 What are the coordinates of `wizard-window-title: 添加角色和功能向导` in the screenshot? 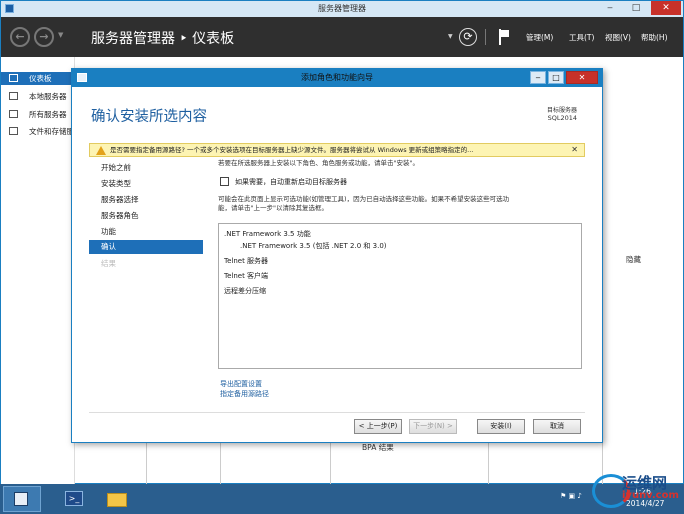 It's located at (337, 77).